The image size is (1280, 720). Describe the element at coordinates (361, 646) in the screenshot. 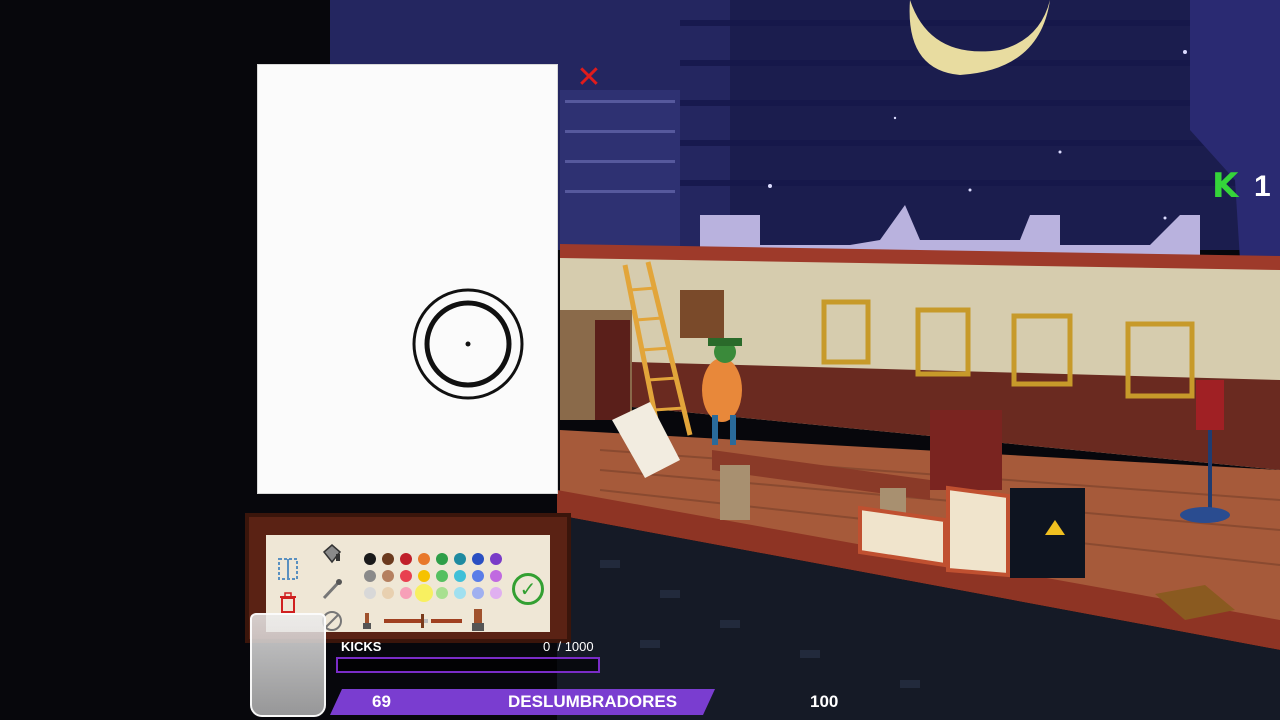

I see `kicks-label: KICKS` at that location.